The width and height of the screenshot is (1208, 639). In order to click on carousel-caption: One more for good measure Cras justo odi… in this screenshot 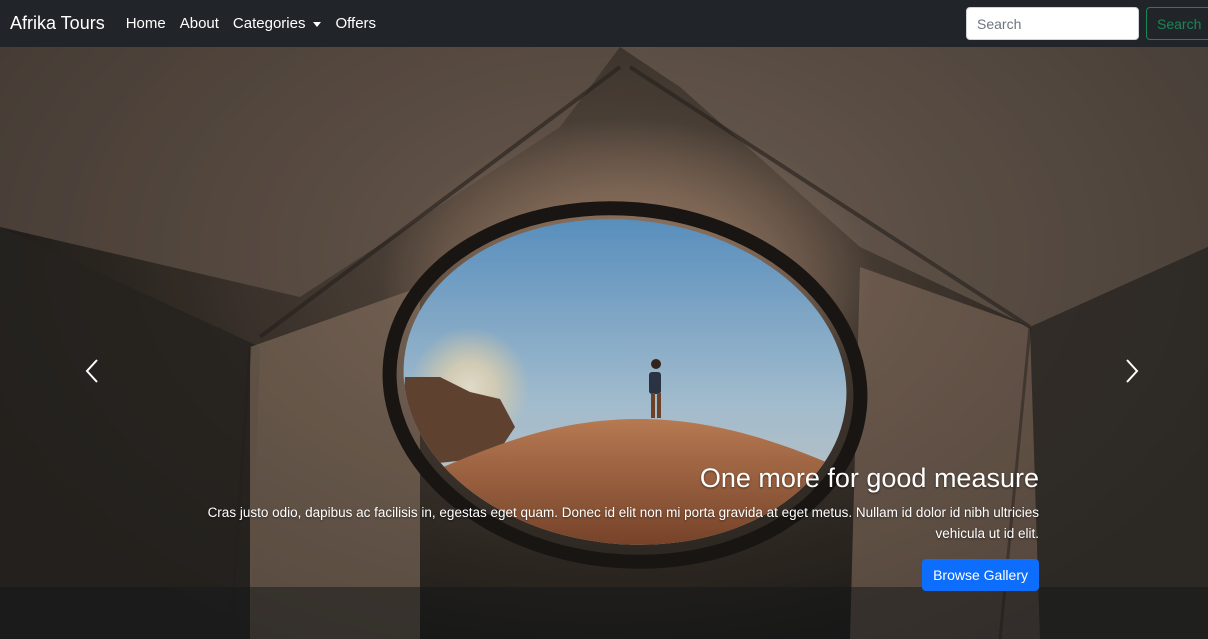, I will do `click(609, 503)`.